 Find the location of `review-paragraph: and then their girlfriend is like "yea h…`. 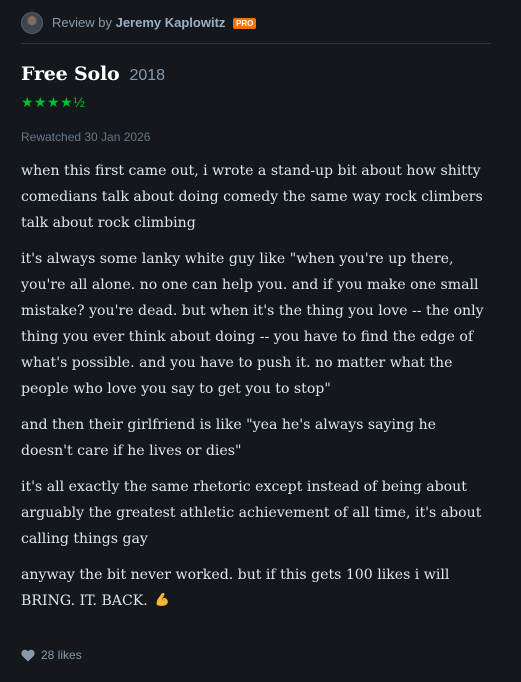

review-paragraph: and then their girlfriend is like "yea h… is located at coordinates (229, 438).